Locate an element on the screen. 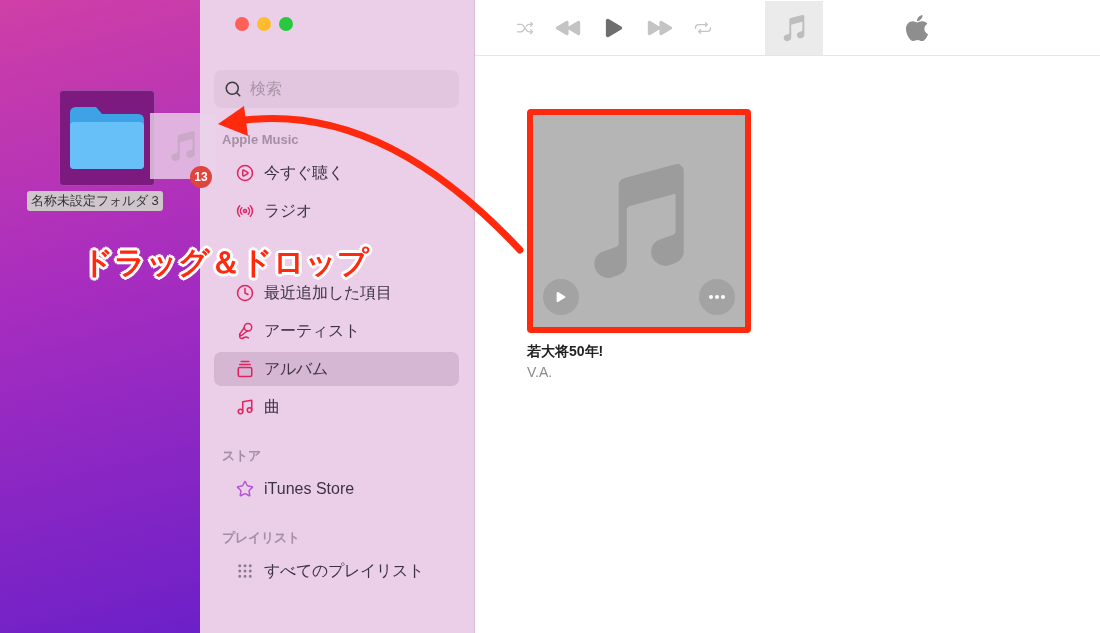 The height and width of the screenshot is (633, 1100). clock-icon is located at coordinates (245, 293).